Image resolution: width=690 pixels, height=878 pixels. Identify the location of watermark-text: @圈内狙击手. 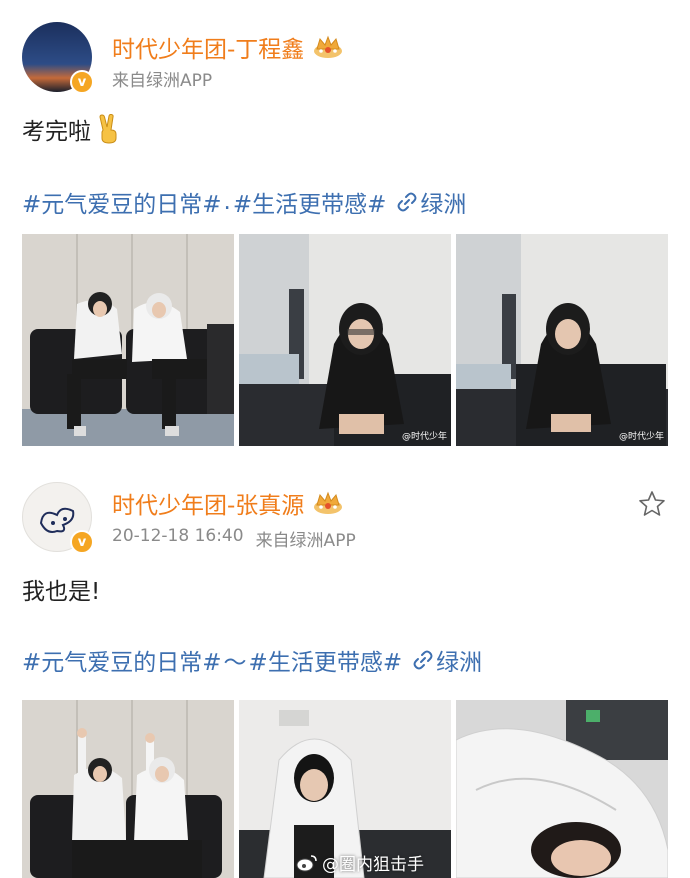
(373, 865).